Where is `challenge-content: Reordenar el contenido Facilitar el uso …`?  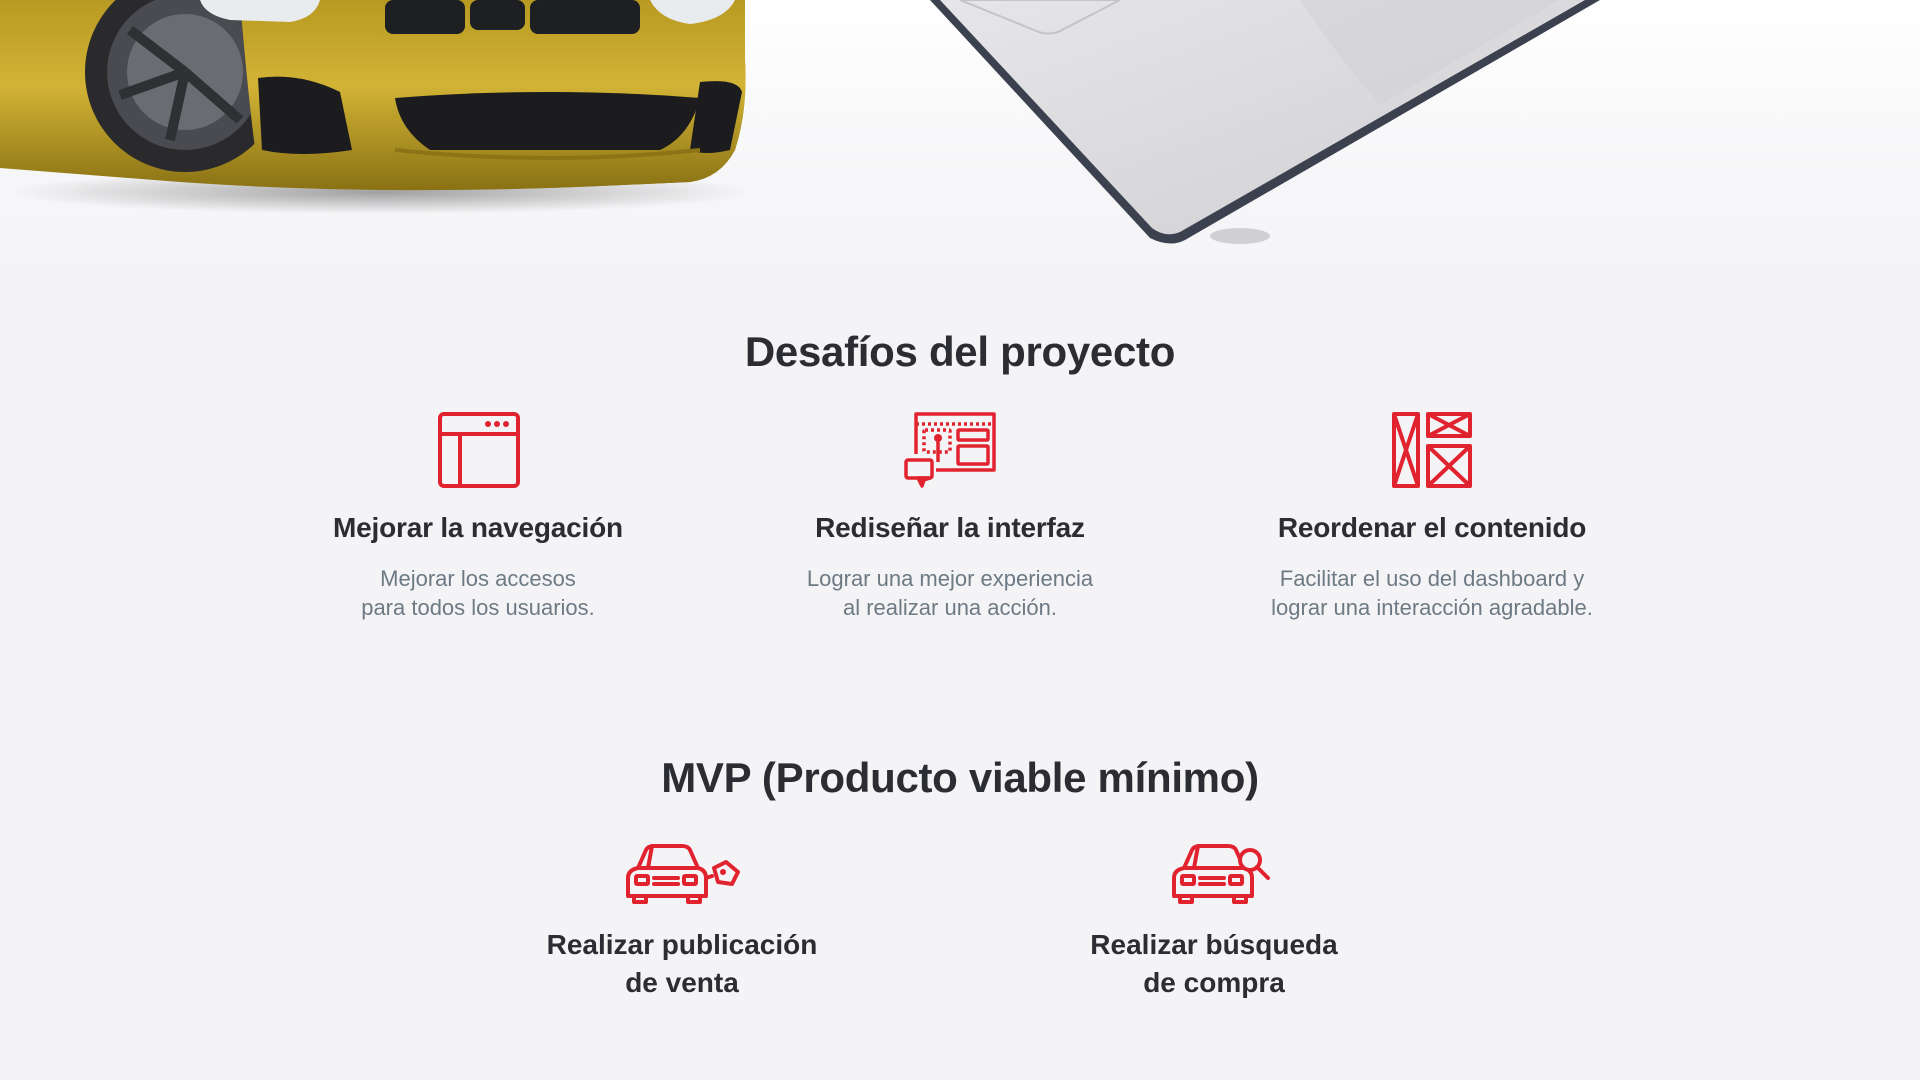 challenge-content: Reordenar el contenido Facilitar el uso … is located at coordinates (1432, 516).